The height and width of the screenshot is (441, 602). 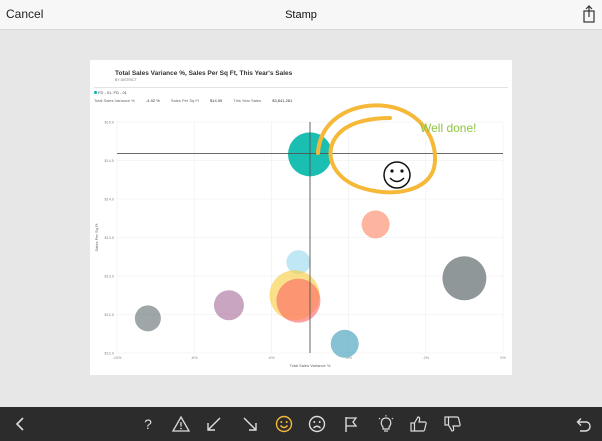 I want to click on flag-icon, so click(x=351, y=424).